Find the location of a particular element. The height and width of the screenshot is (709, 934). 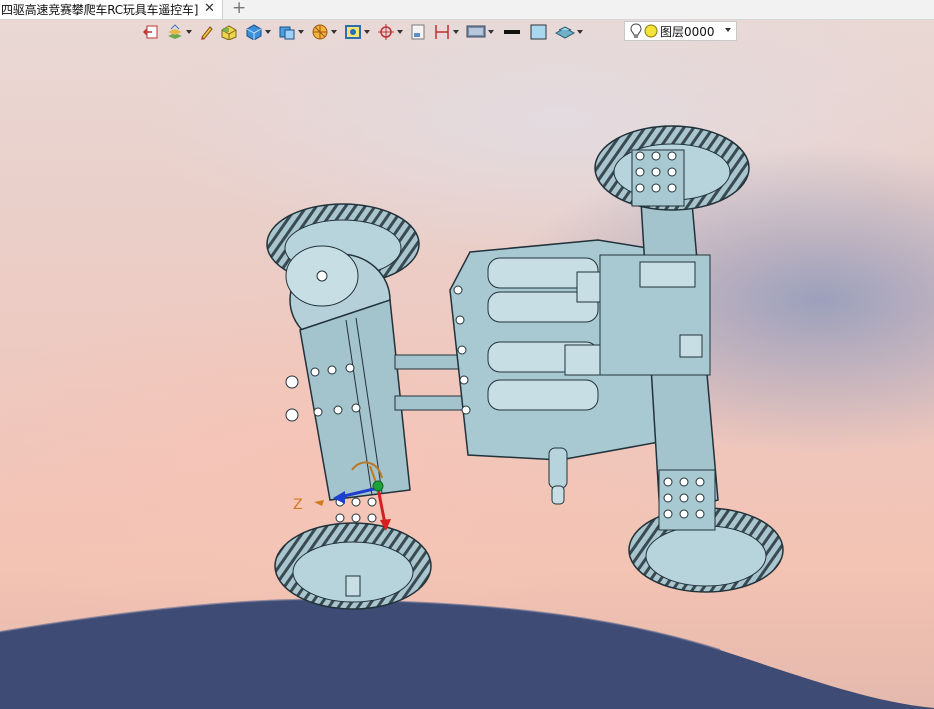

view-toolbar is located at coordinates (366, 32).